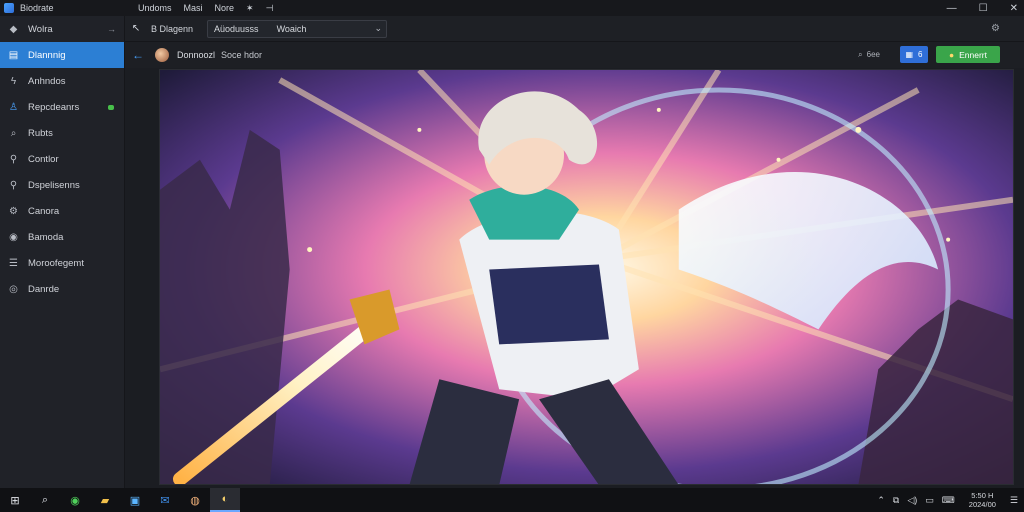 The height and width of the screenshot is (512, 1024). Describe the element at coordinates (912, 500) in the screenshot. I see `volume-icon: ◁)` at that location.